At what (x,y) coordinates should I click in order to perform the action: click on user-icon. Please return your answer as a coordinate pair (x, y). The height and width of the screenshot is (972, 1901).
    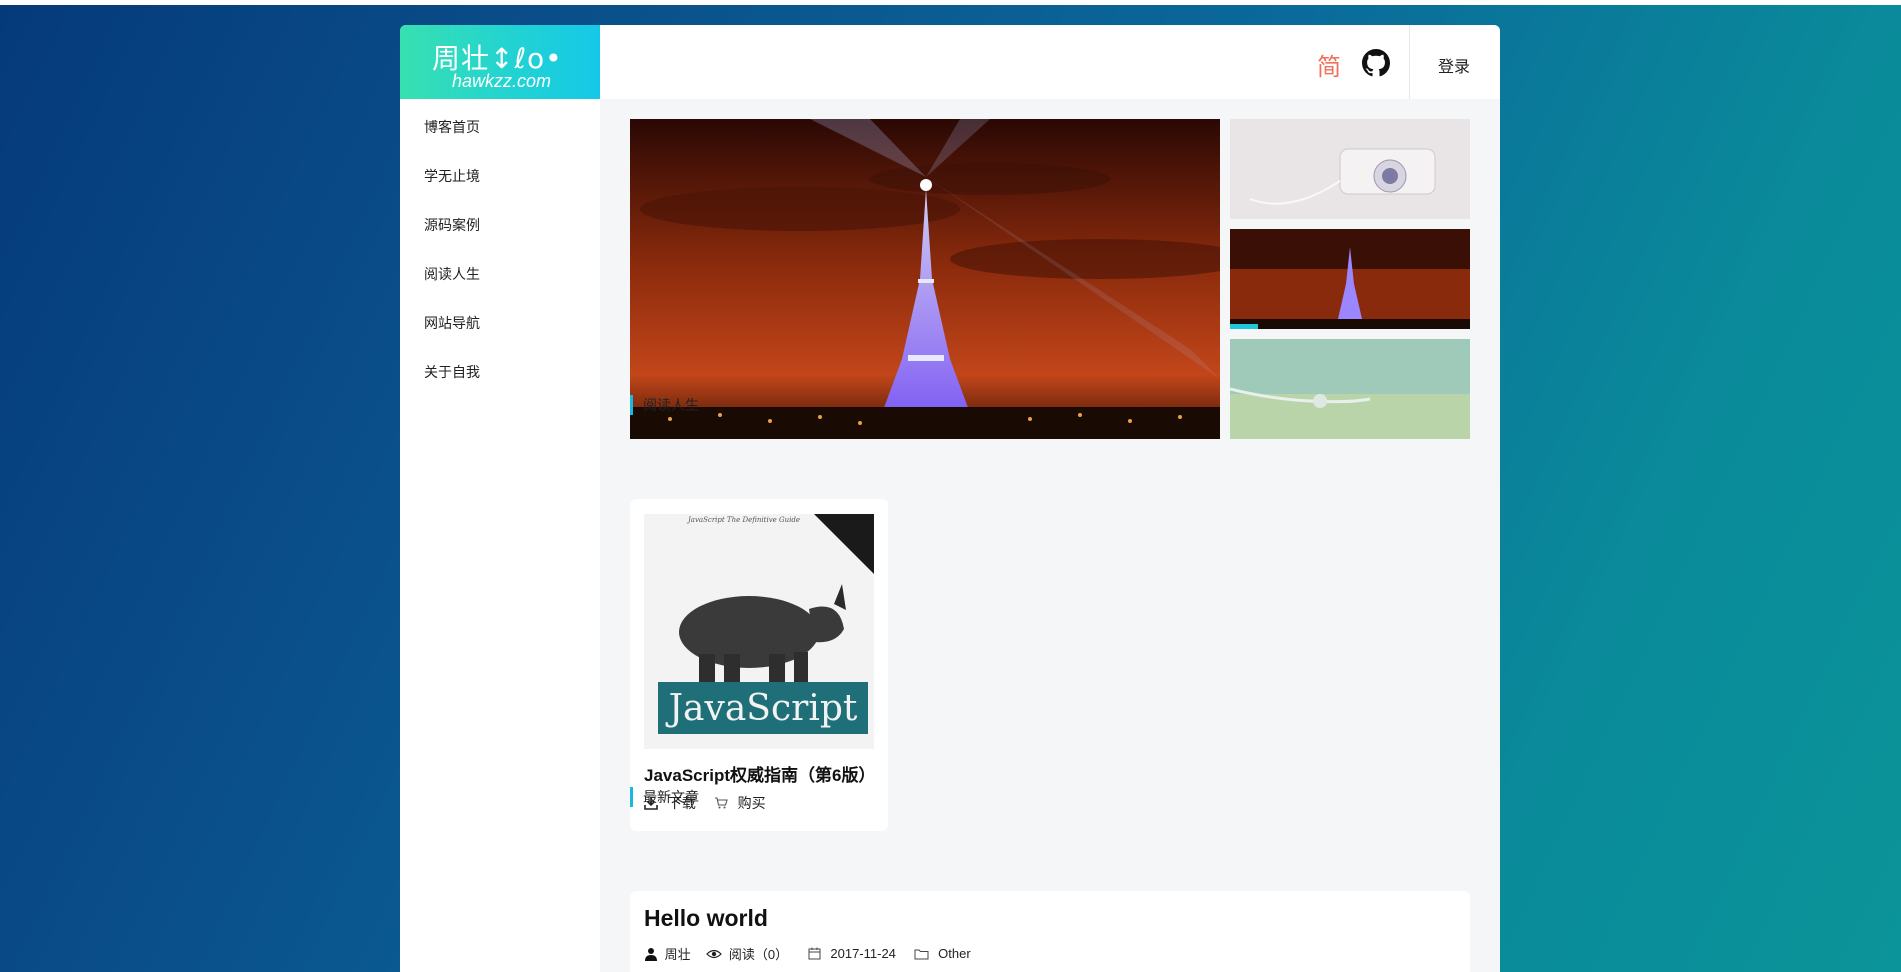
    Looking at the image, I should click on (651, 954).